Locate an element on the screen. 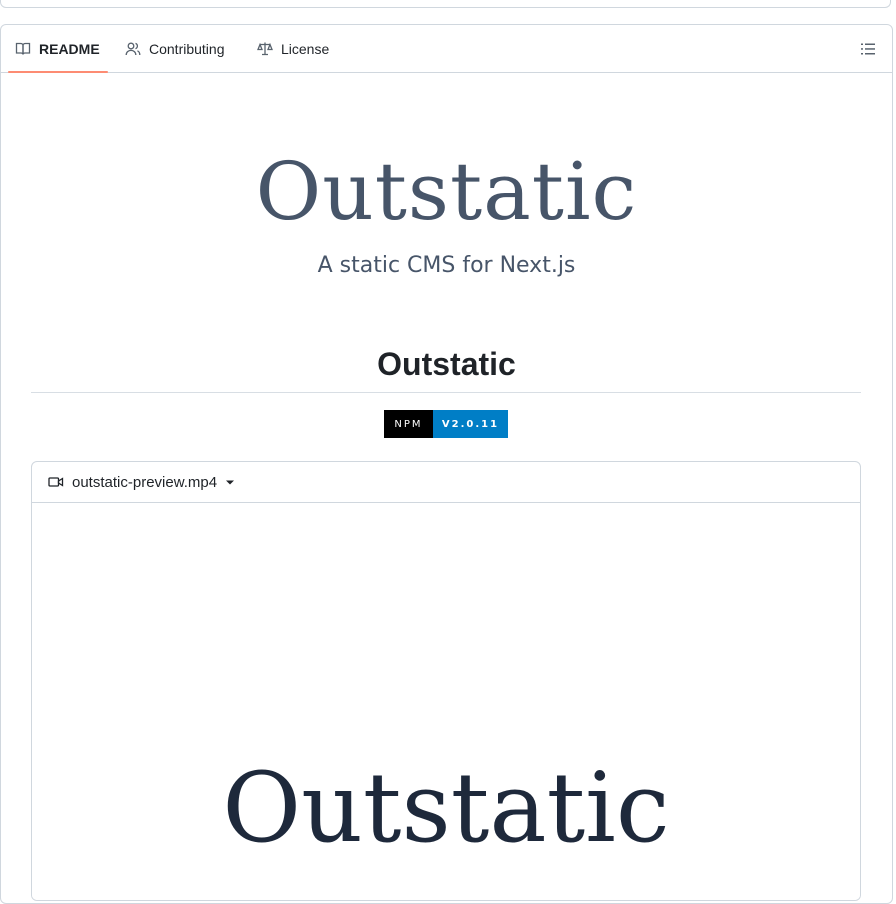 This screenshot has width=896, height=904. video-frame-logo: Outstatic is located at coordinates (446, 808).